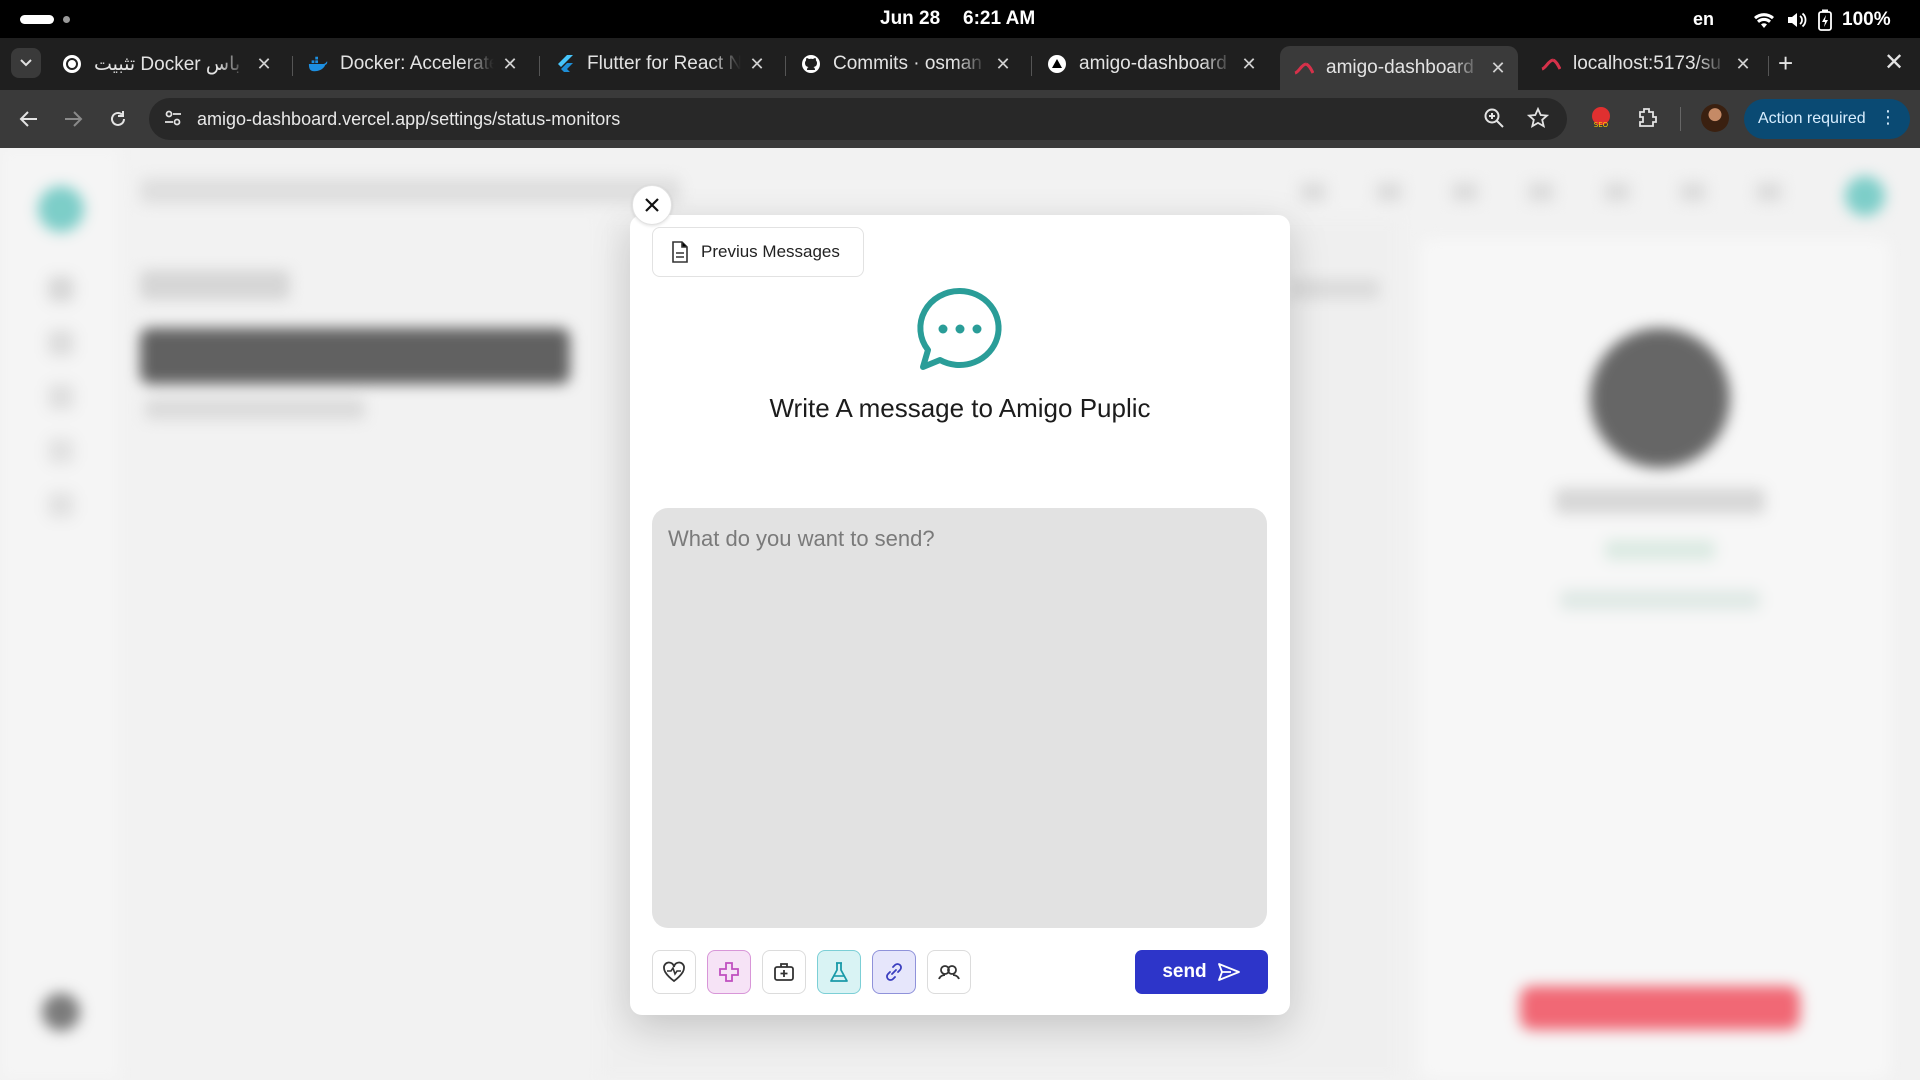  I want to click on message-textarea, so click(959, 718).